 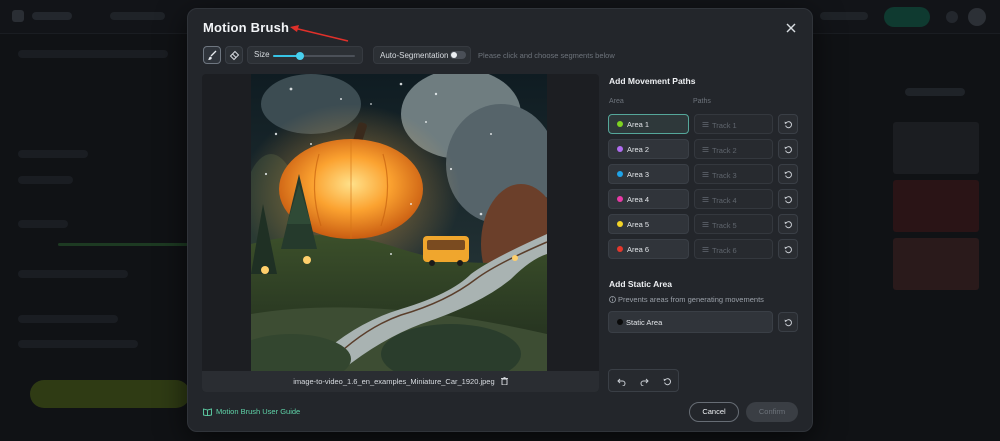 I want to click on background-upgrade-pill, so click(x=907, y=17).